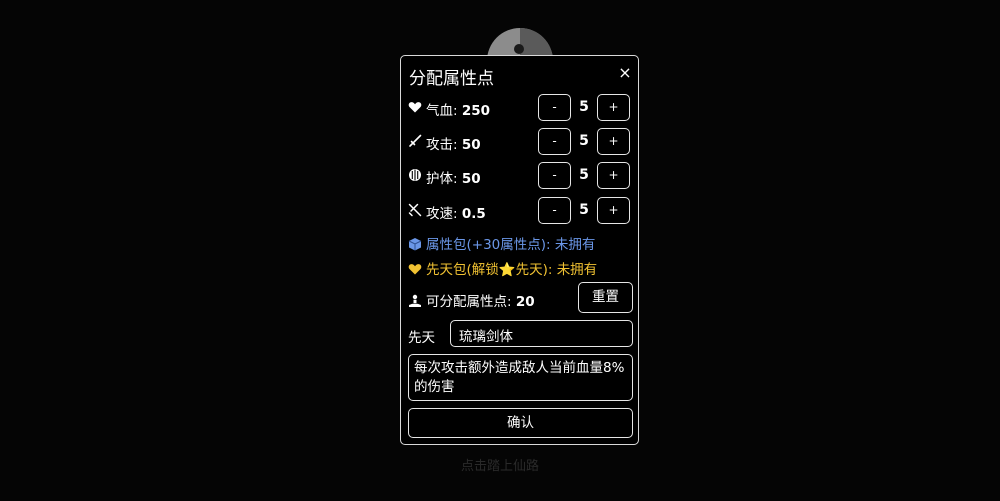 The height and width of the screenshot is (501, 1000). I want to click on innate-description: 每次攻击额外造成敌人当前血量8%的伤害, so click(520, 377).